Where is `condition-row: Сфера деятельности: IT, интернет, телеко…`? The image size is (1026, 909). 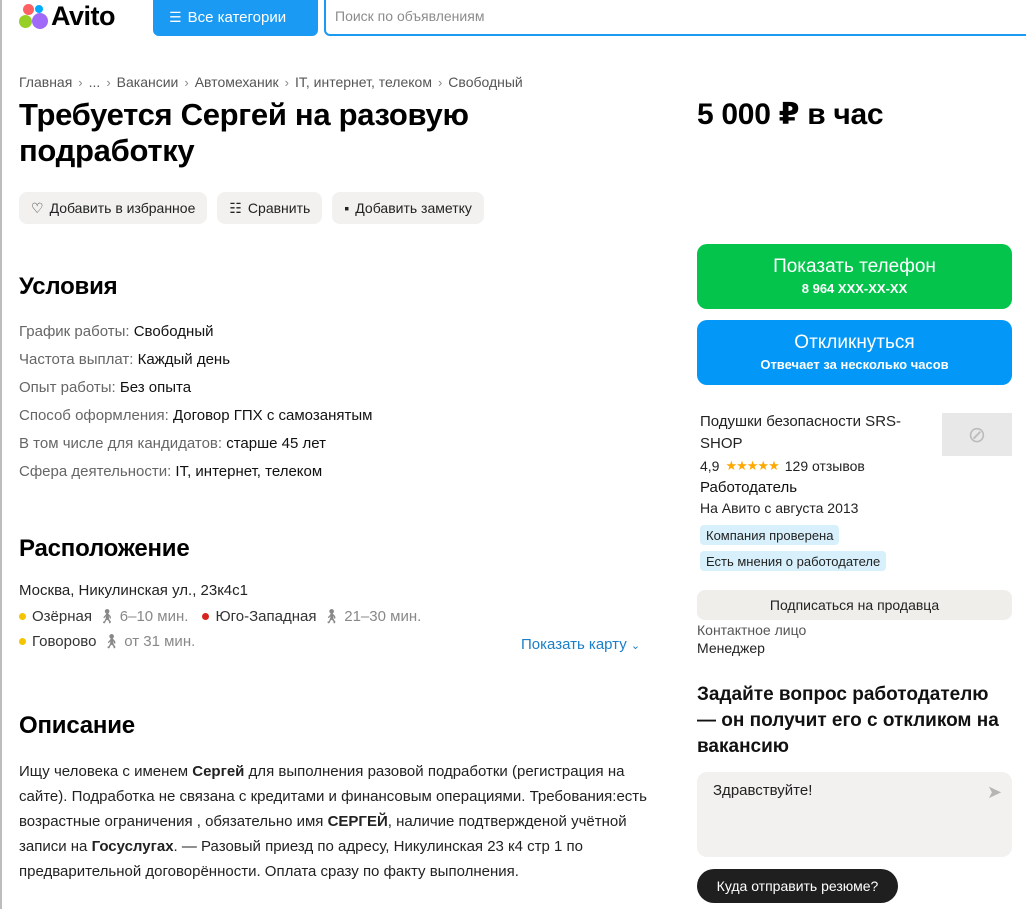
condition-row: Сфера деятельности: IT, интернет, телеко… is located at coordinates (195, 472).